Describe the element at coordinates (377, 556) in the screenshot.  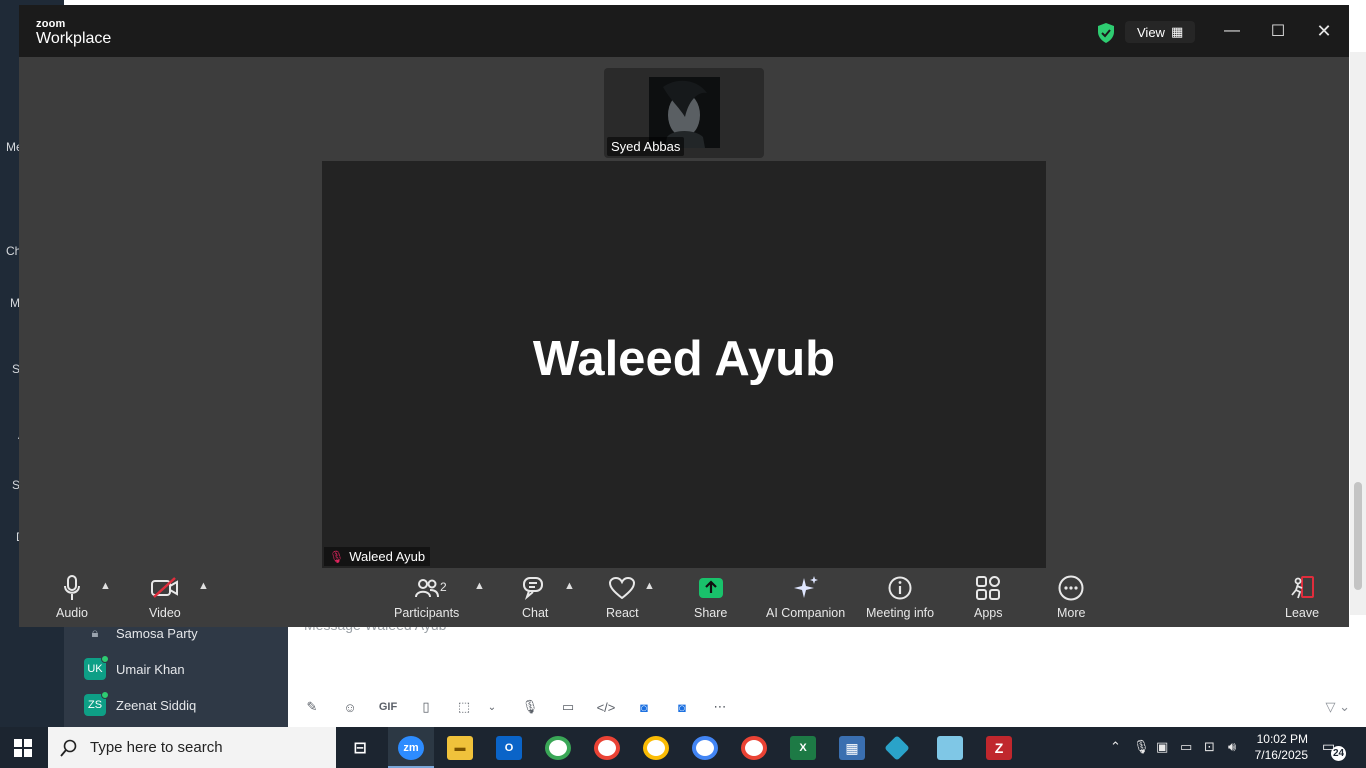
I see `speaker-name-label: 🎙︎ Waleed Ayub` at that location.